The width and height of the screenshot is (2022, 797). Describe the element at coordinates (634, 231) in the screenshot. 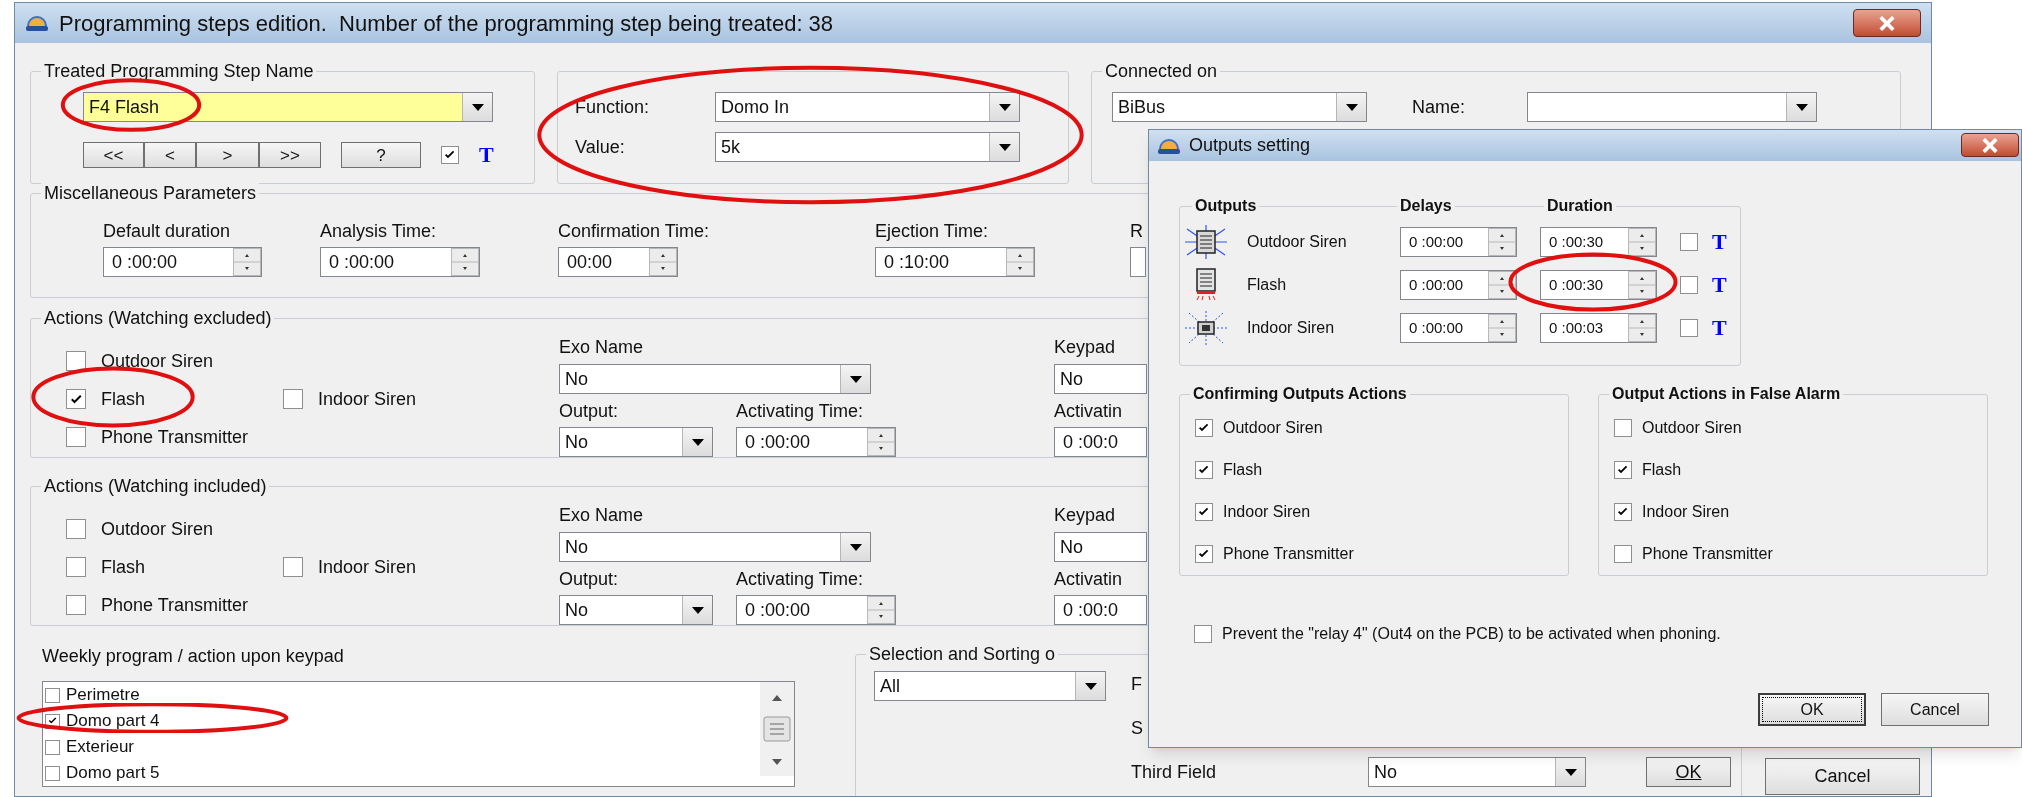

I see `field-label: Confirmation Time:` at that location.